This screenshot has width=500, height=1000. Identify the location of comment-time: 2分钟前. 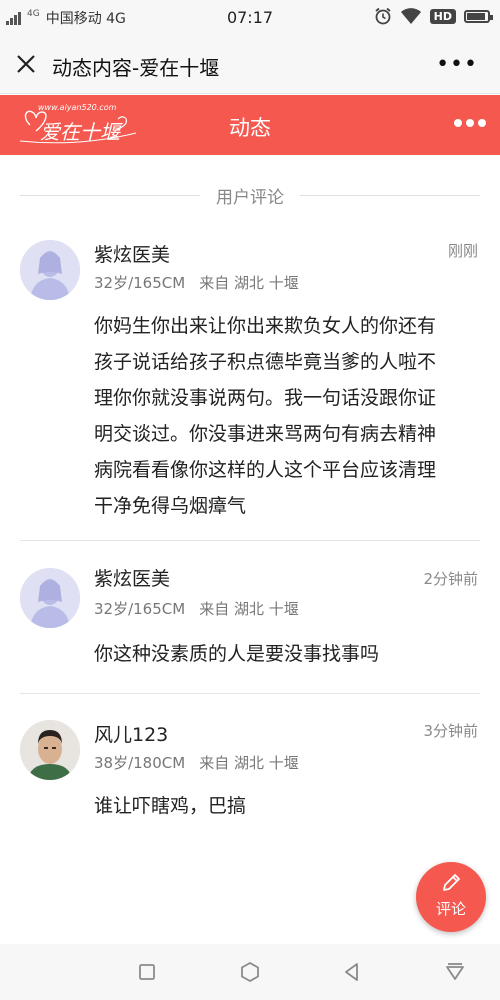
(450, 579).